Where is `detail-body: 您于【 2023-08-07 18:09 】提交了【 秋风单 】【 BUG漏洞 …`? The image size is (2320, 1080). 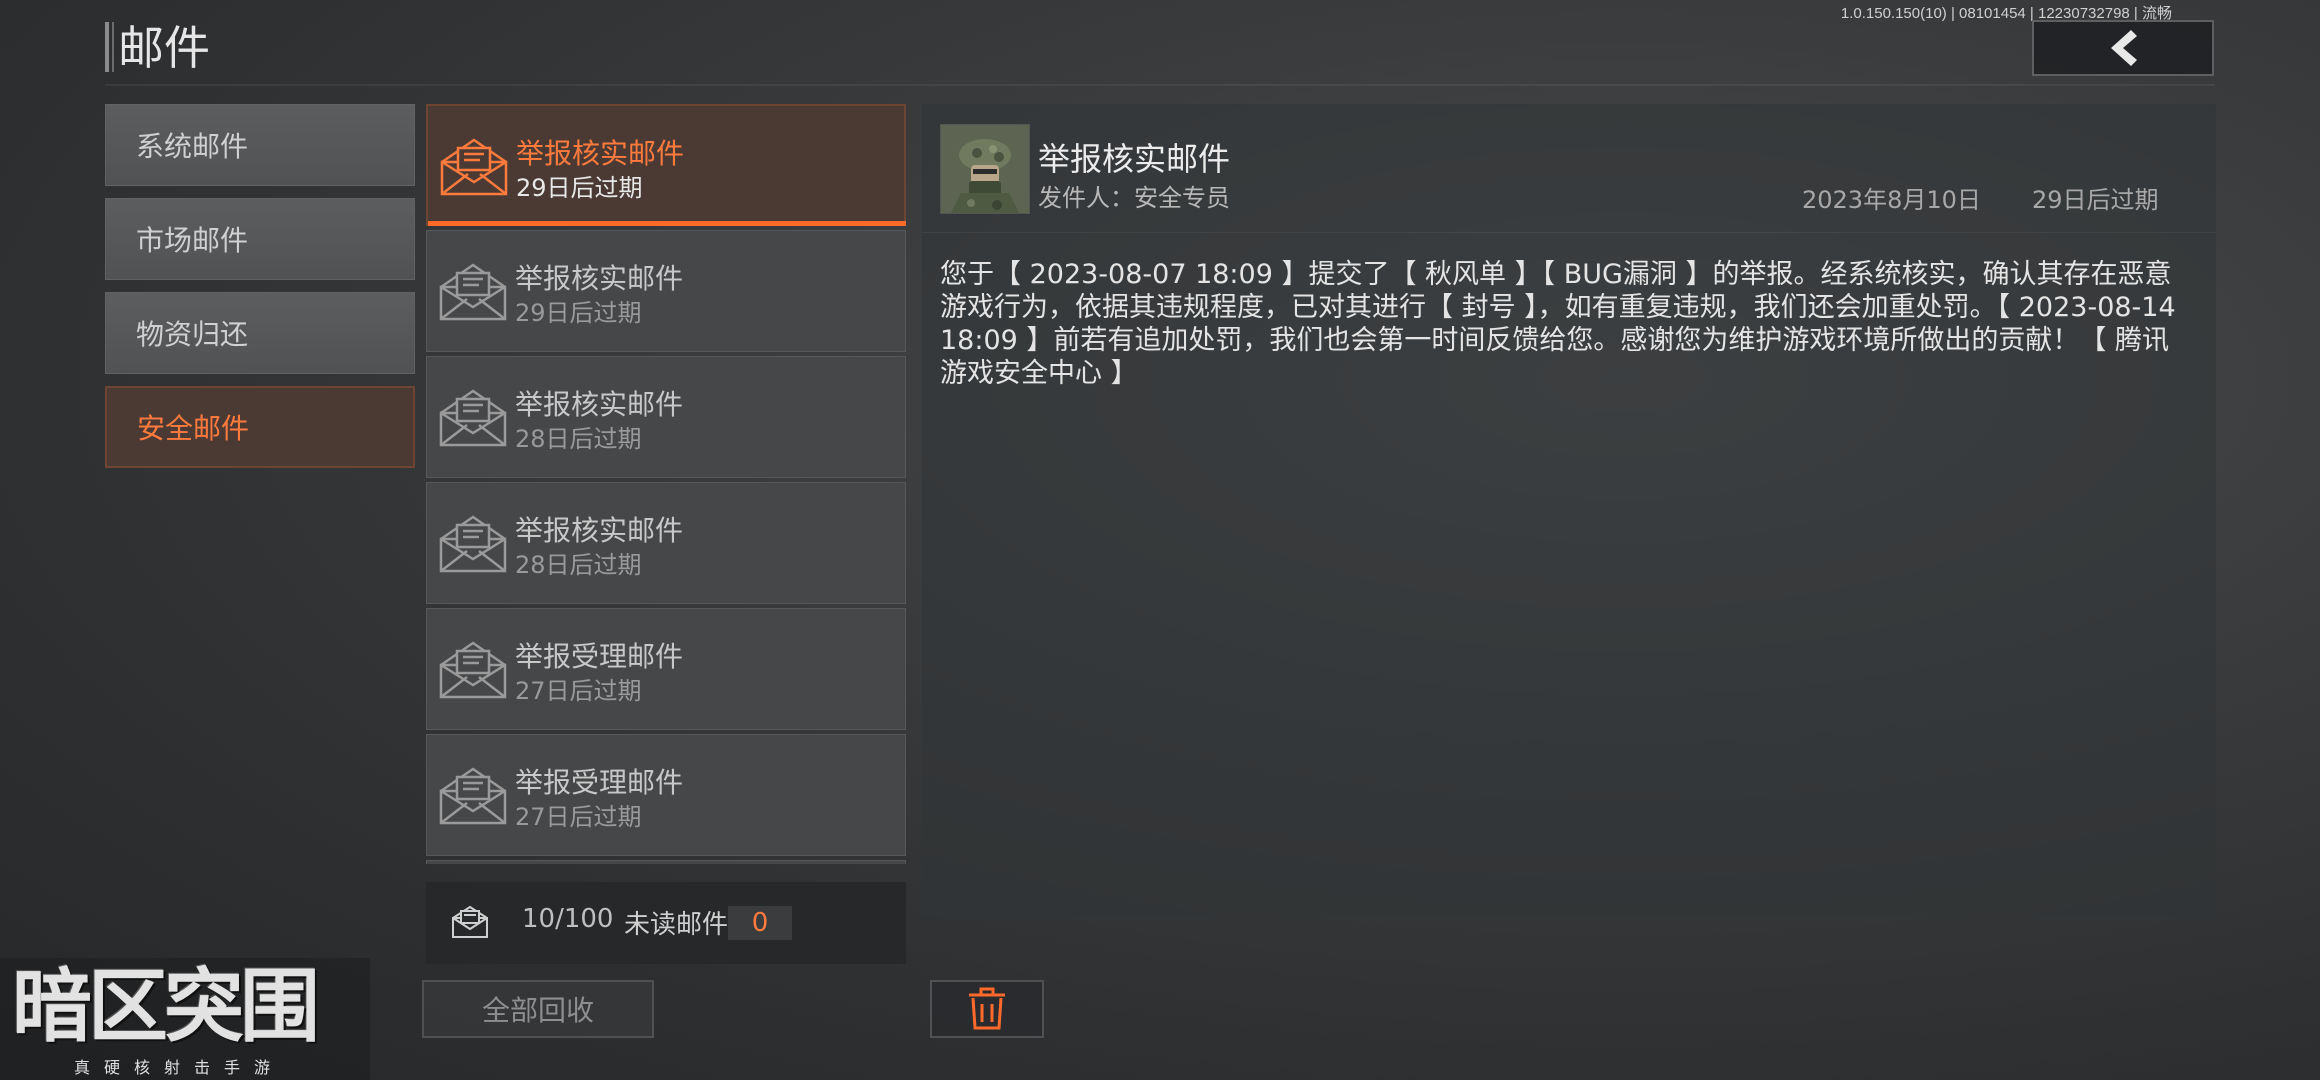
detail-body: 您于【 2023-08-07 18:09 】提交了【 秋风单 】【 BUG漏洞 … is located at coordinates (1558, 324).